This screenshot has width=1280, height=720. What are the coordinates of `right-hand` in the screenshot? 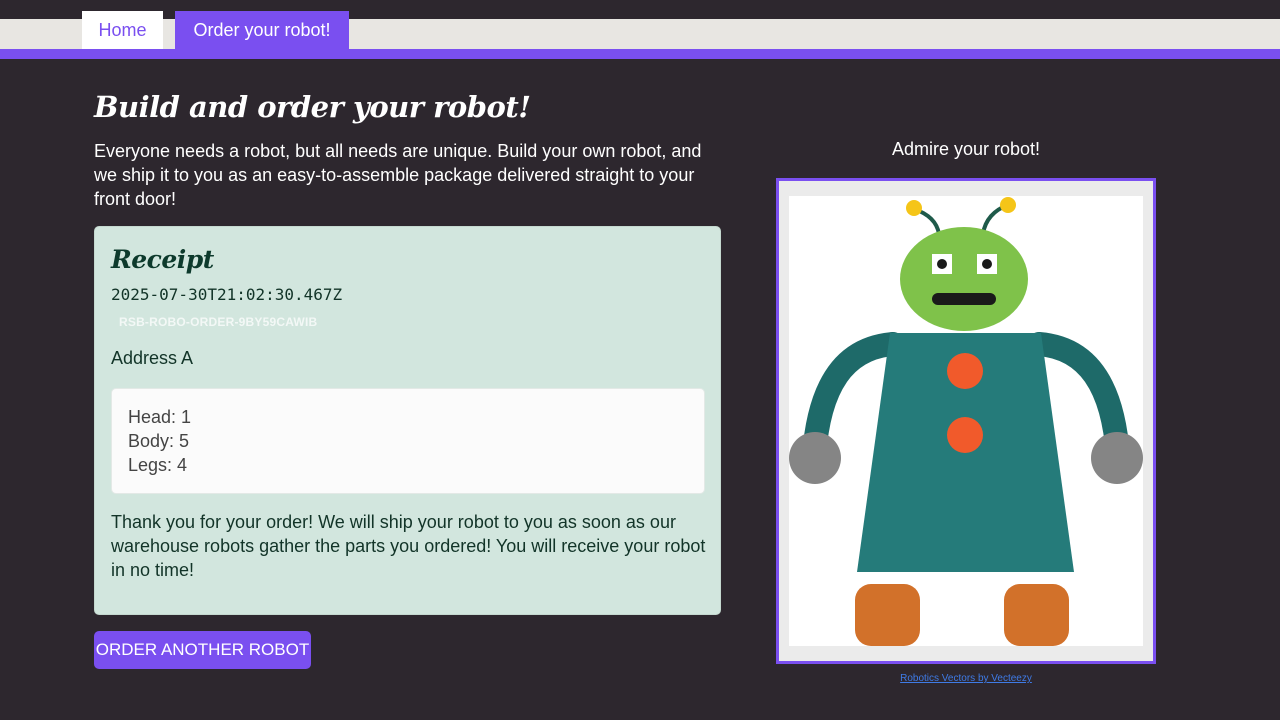 It's located at (1117, 458).